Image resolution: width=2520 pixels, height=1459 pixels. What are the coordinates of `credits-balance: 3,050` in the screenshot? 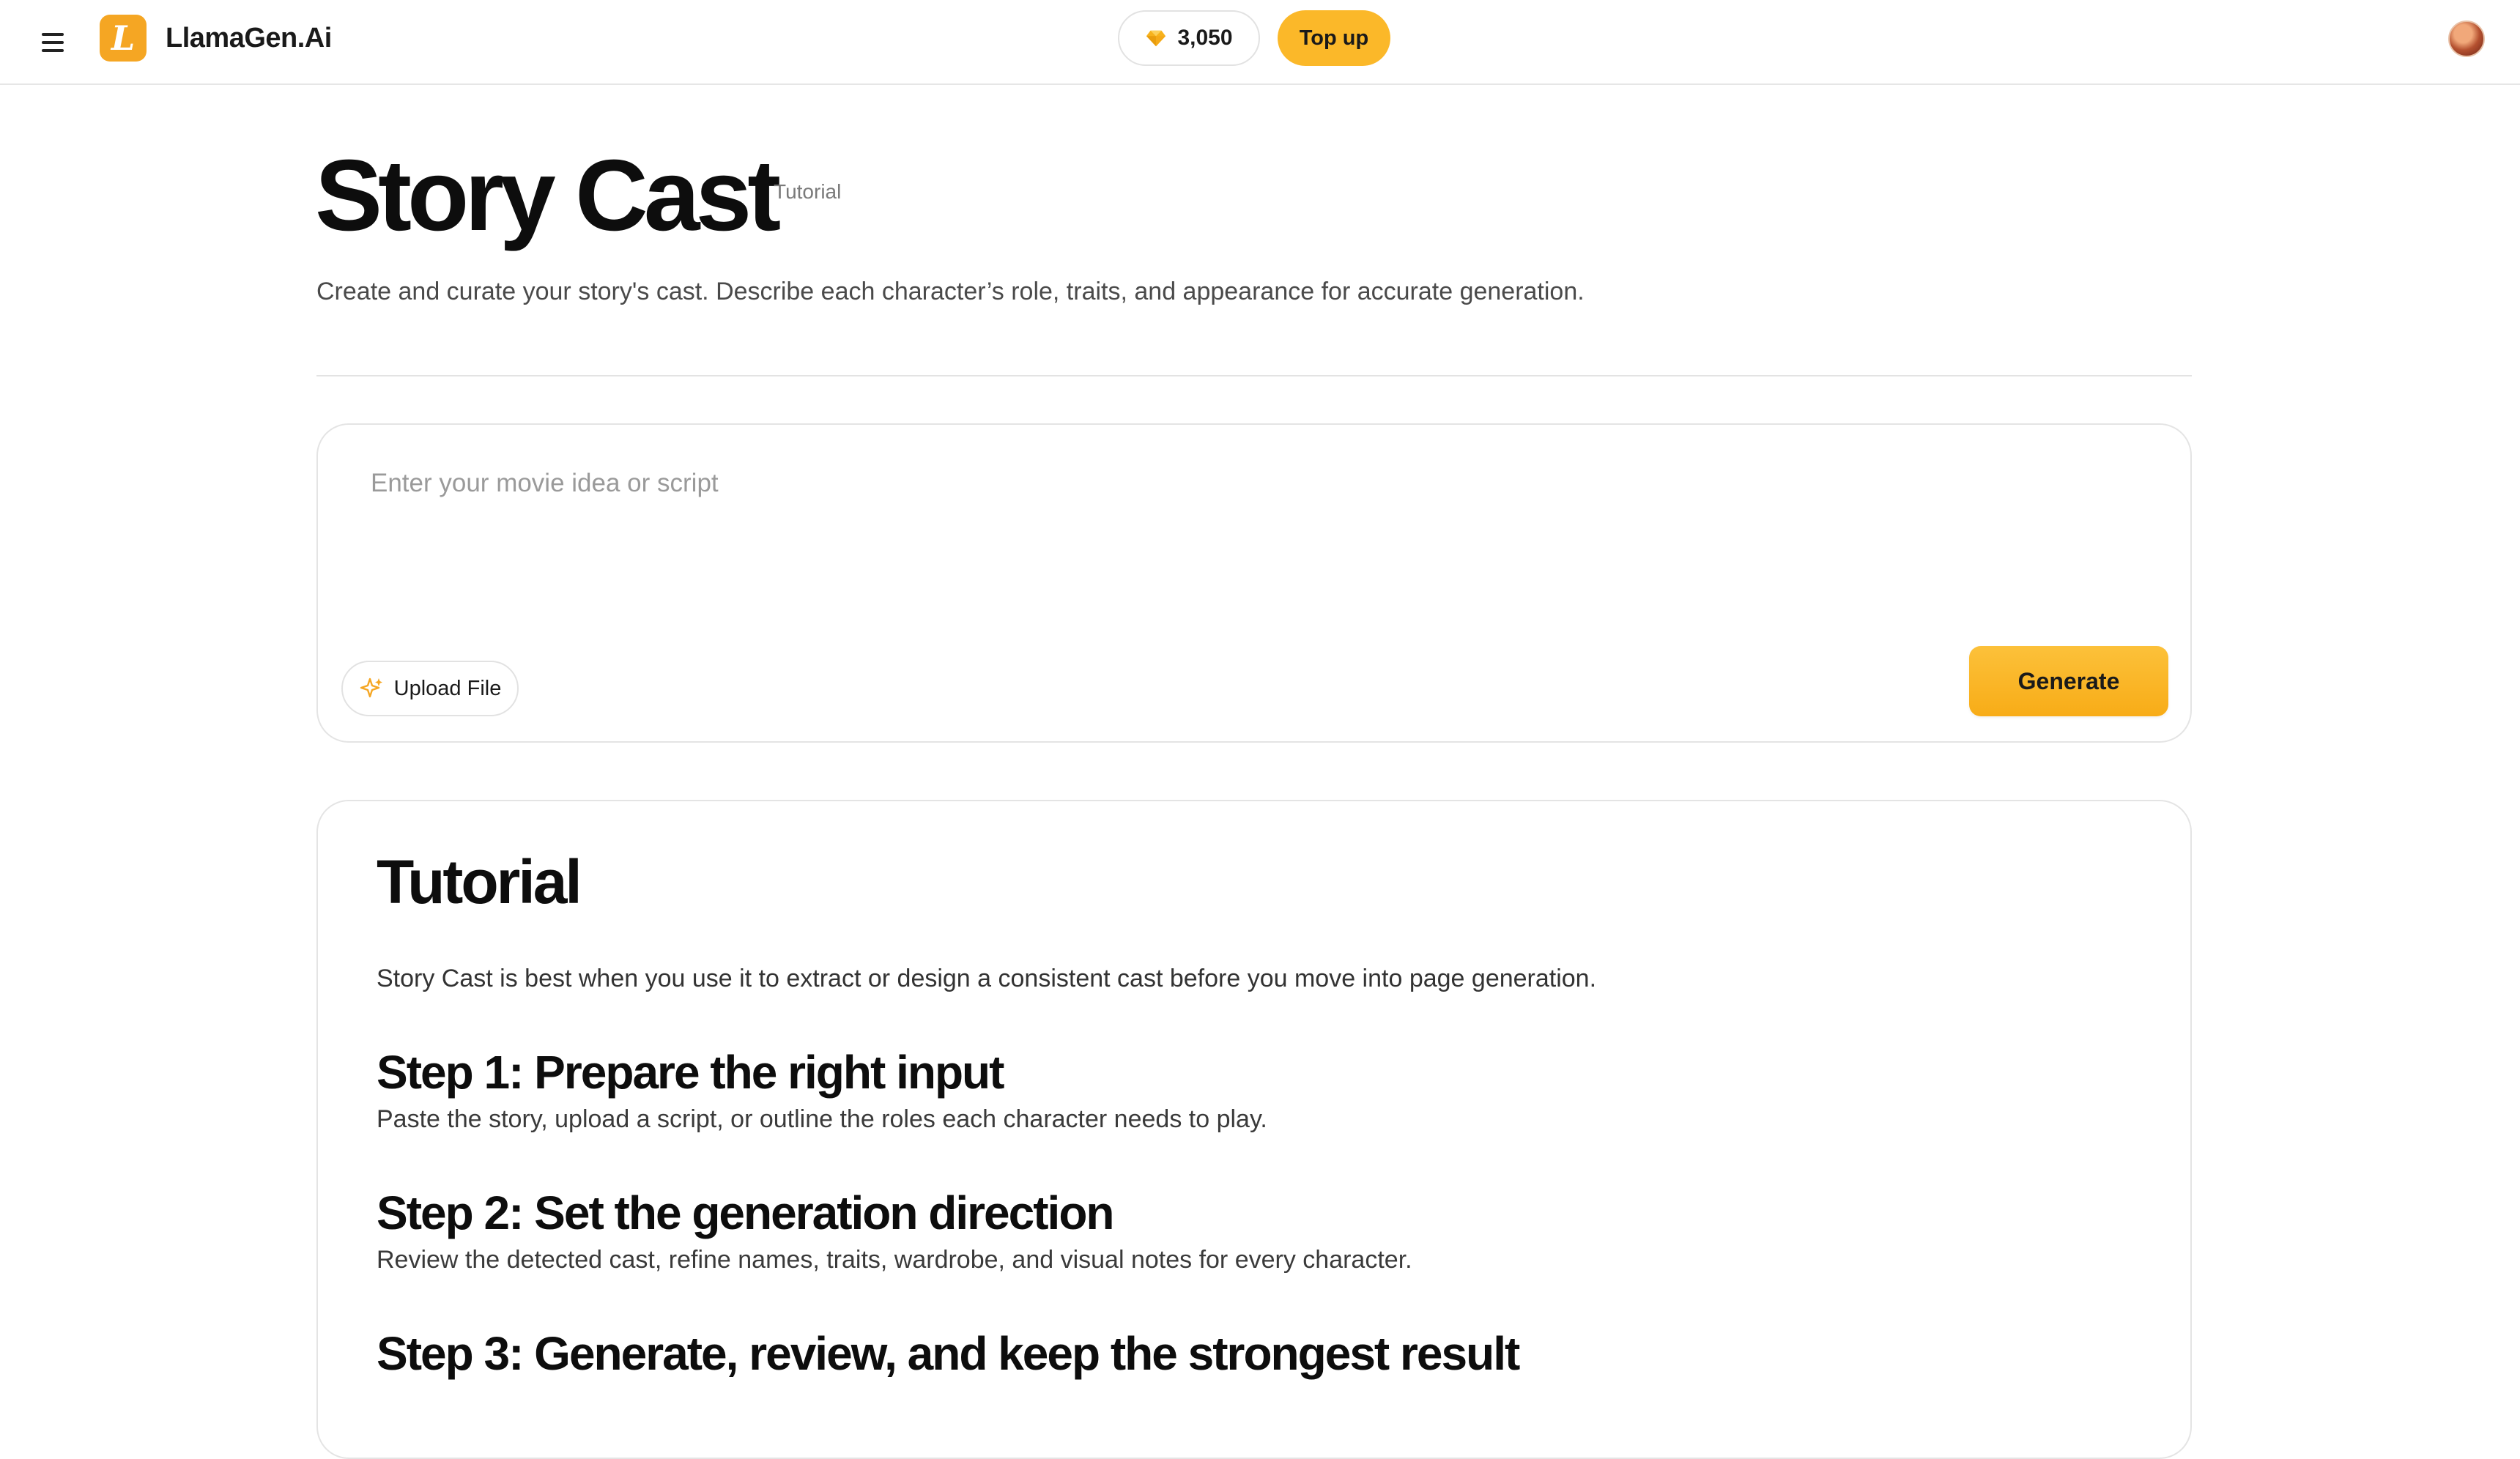 It's located at (1189, 38).